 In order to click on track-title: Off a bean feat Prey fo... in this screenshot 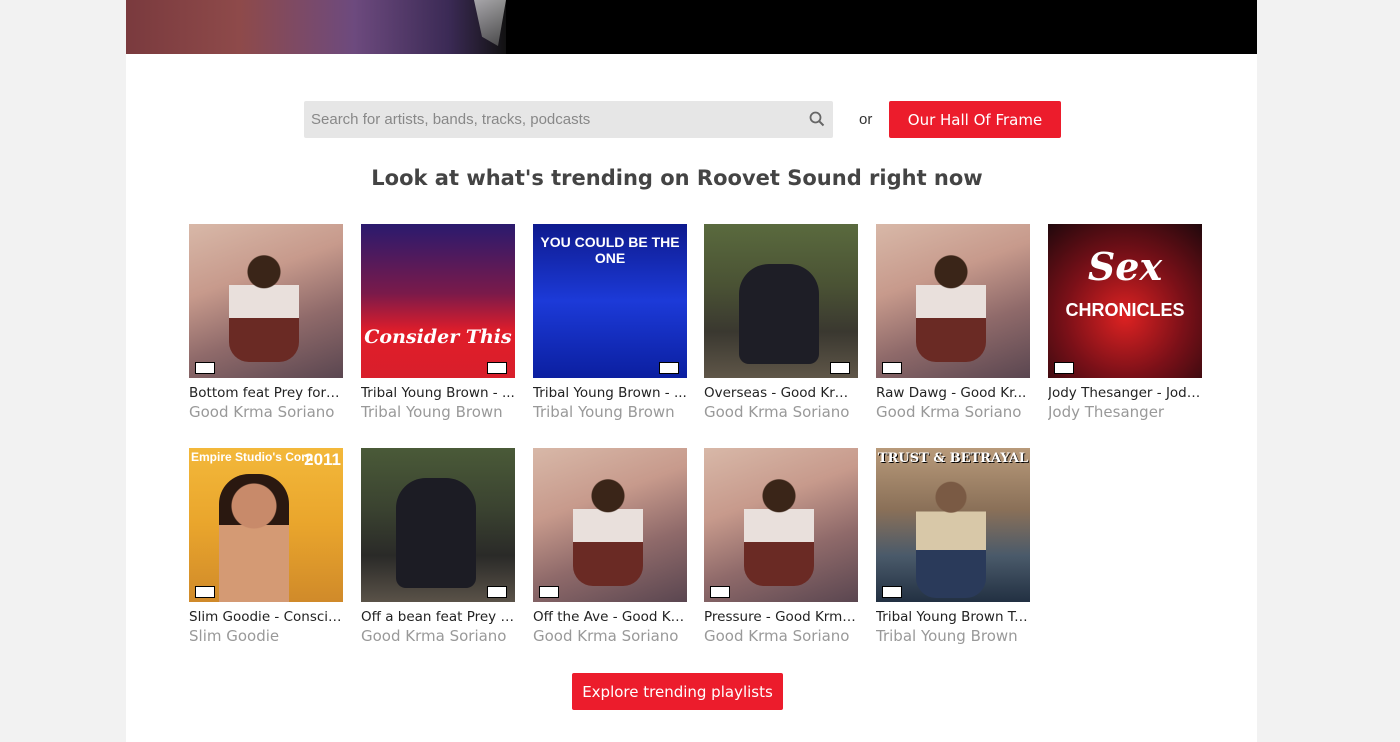, I will do `click(438, 617)`.